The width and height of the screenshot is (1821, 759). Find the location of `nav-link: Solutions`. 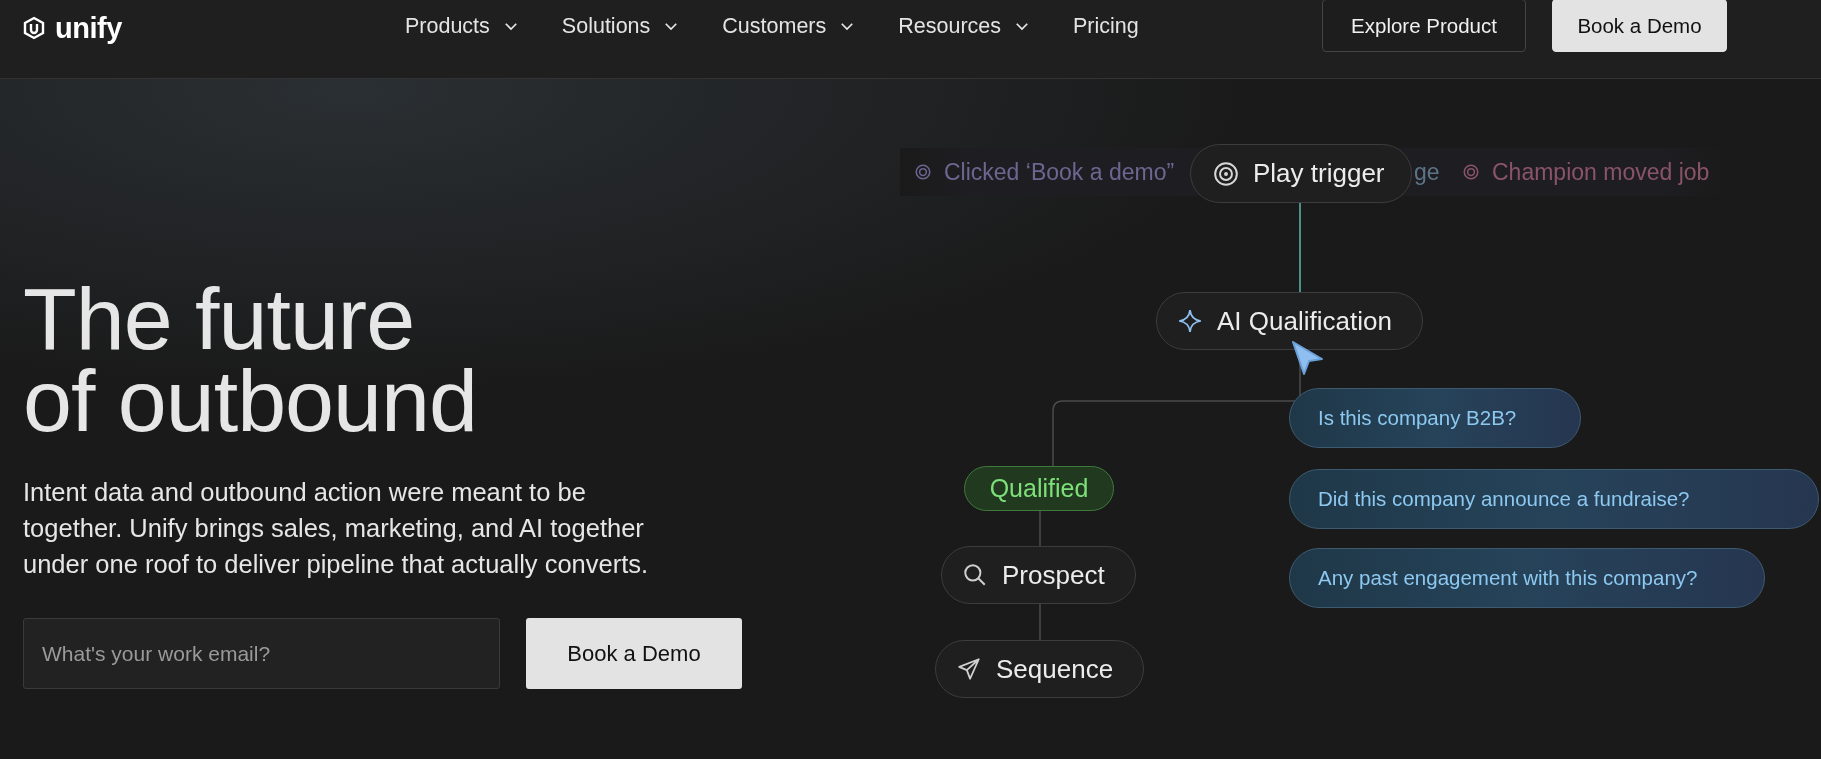

nav-link: Solutions is located at coordinates (621, 26).